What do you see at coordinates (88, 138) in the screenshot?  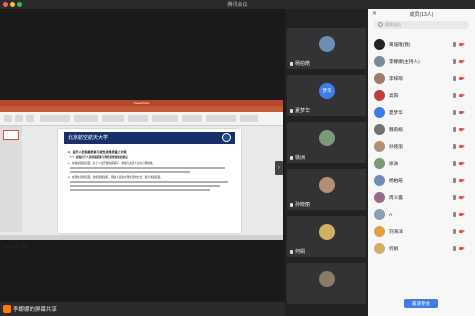 I see `institution-name: 北京航空航天大学` at bounding box center [88, 138].